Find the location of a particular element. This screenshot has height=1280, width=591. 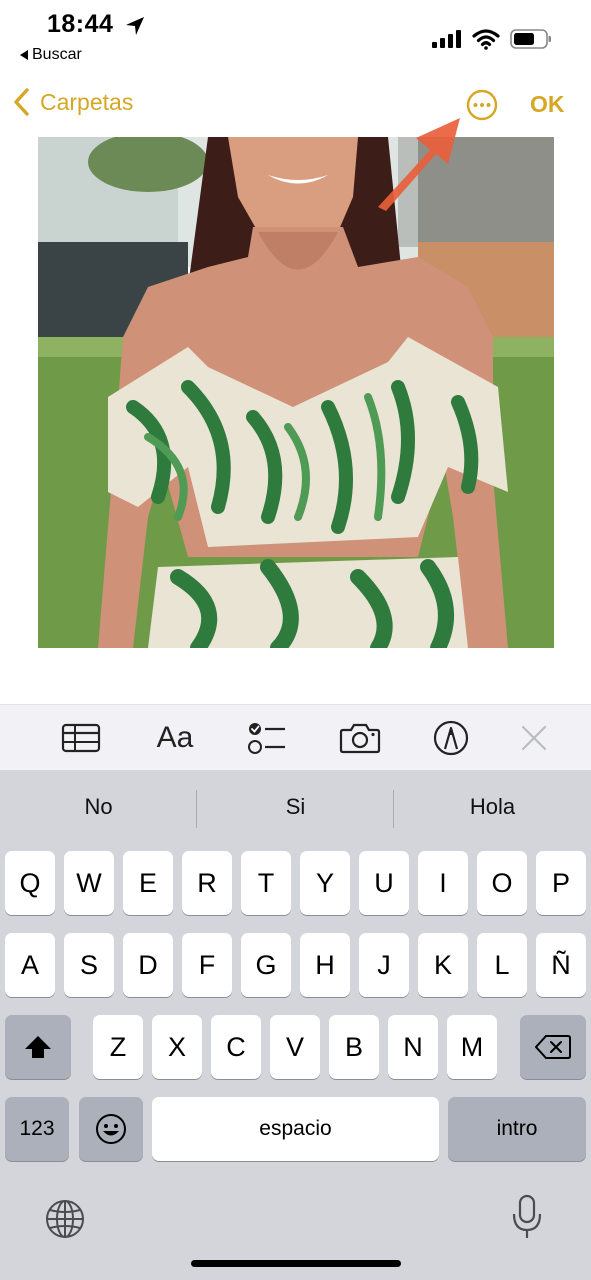

emoji-key is located at coordinates (111, 1129).